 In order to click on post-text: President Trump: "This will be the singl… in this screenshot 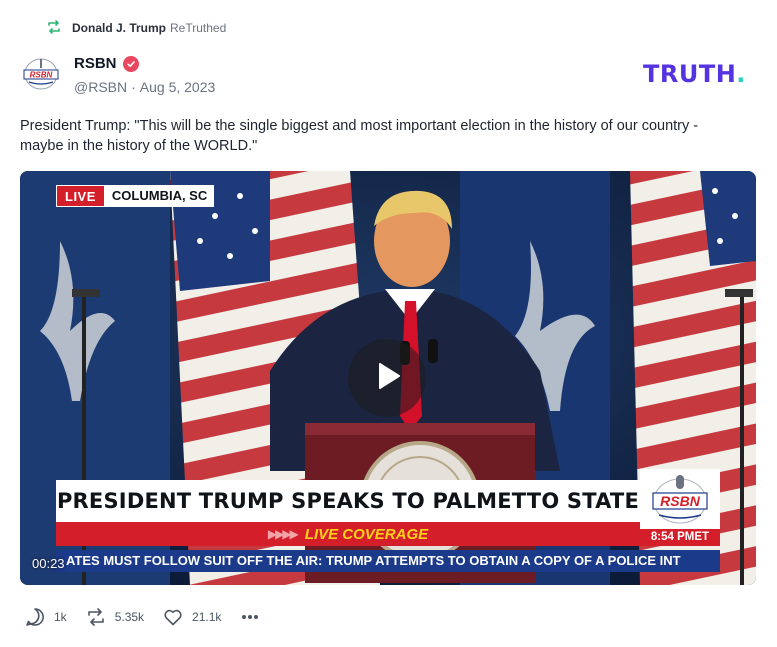, I will do `click(359, 136)`.